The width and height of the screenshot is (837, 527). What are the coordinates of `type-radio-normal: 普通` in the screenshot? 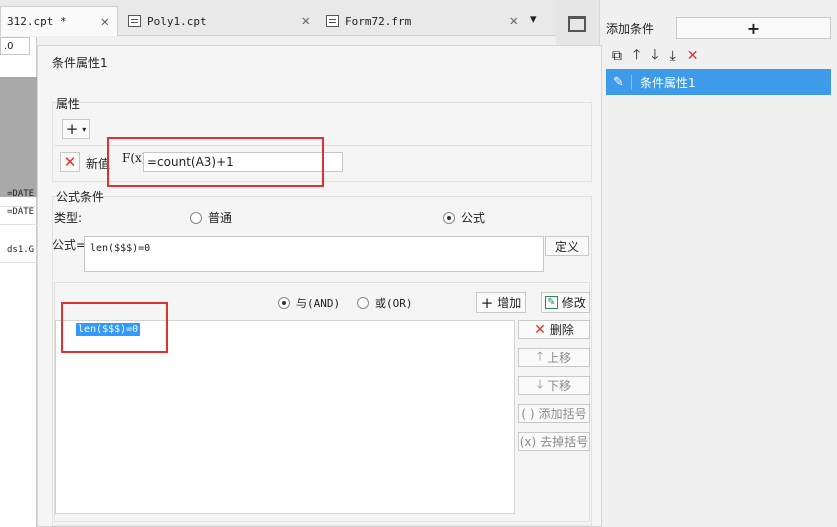 It's located at (211, 217).